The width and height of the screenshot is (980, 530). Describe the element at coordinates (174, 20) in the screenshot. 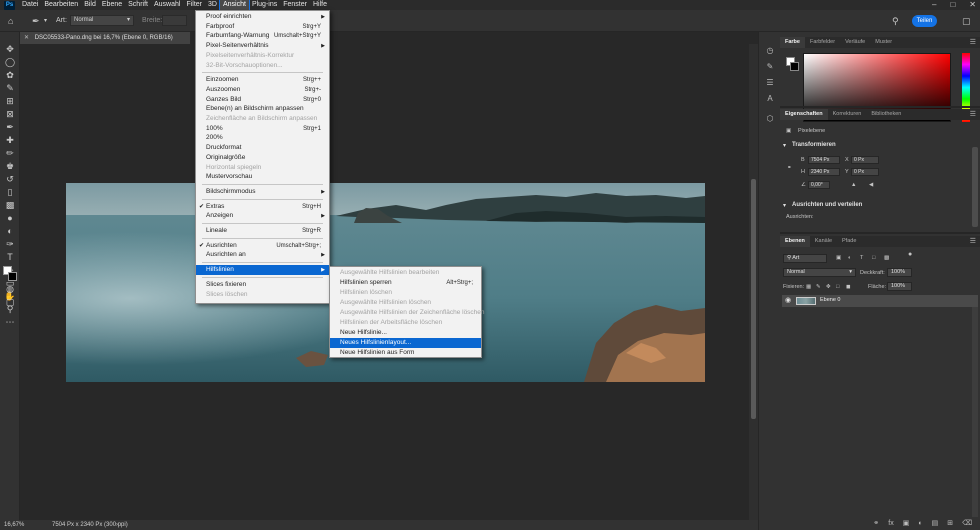

I see `width-input` at that location.